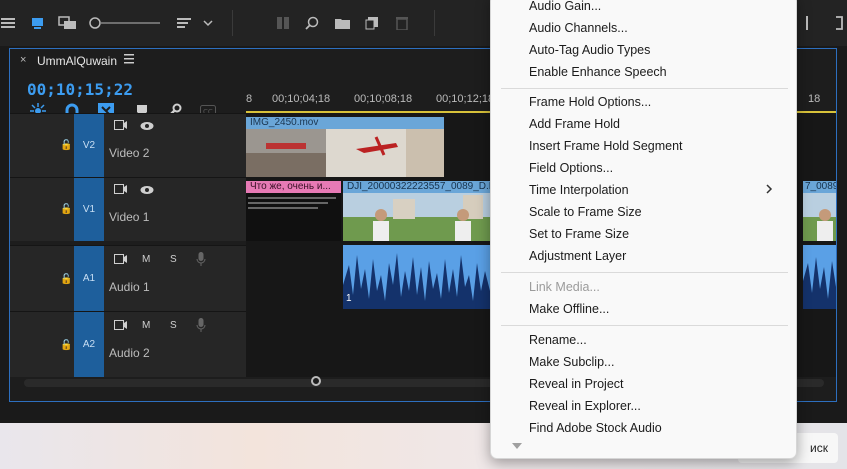 This screenshot has width=847, height=469. What do you see at coordinates (130, 60) in the screenshot?
I see `panel-menu-icon` at bounding box center [130, 60].